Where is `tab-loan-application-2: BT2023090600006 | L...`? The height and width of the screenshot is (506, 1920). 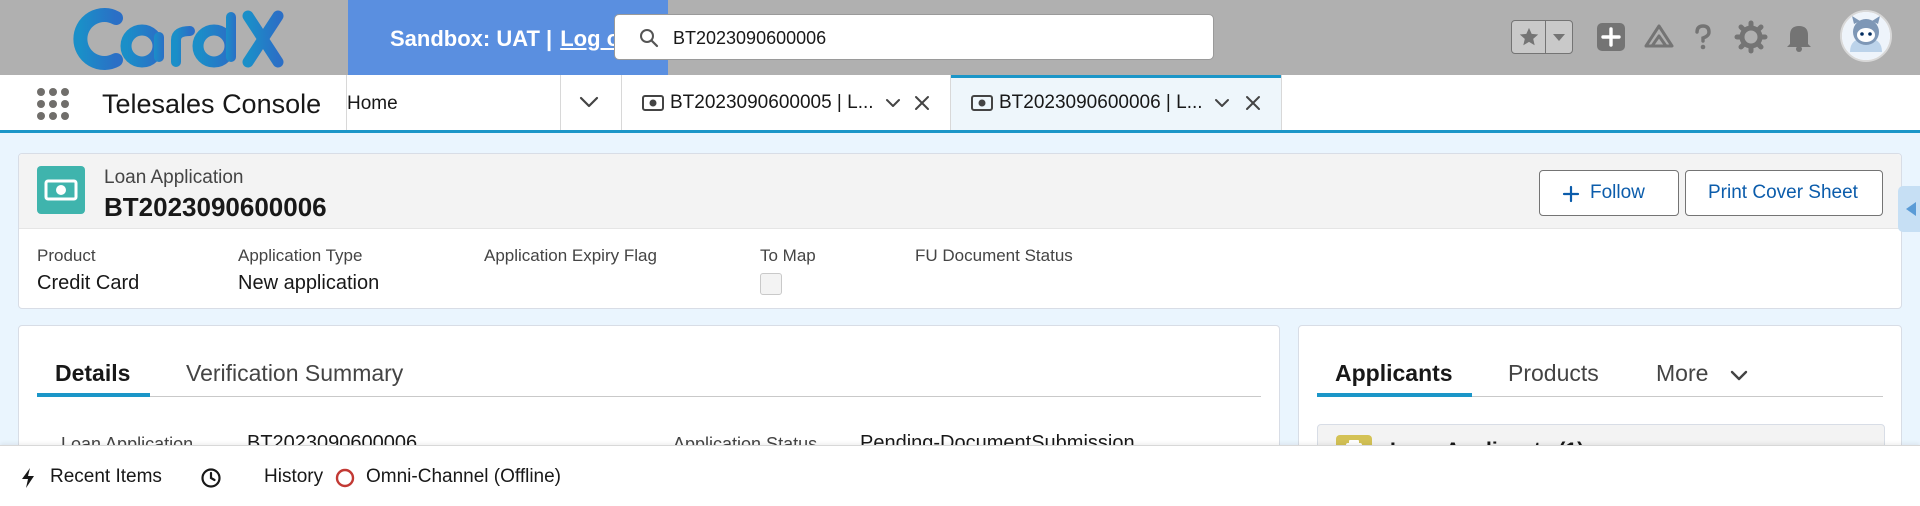
tab-loan-application-2: BT2023090600006 | L... is located at coordinates (1116, 102).